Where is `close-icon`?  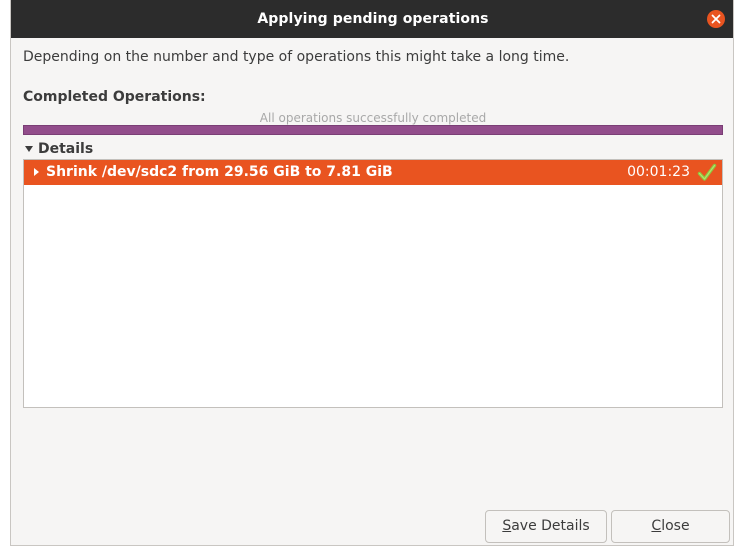 close-icon is located at coordinates (716, 19).